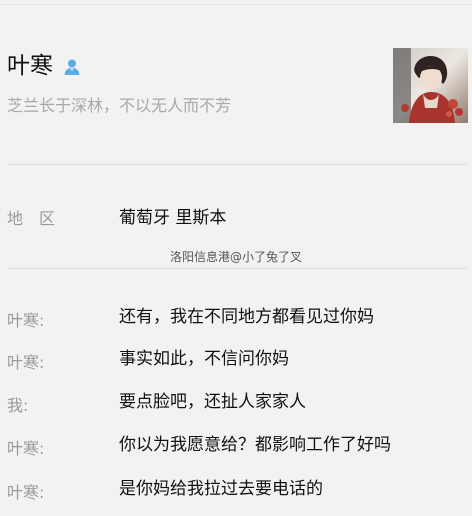  I want to click on chat-message: 我: 要点脸吧，还扯人家家人, so click(236, 403).